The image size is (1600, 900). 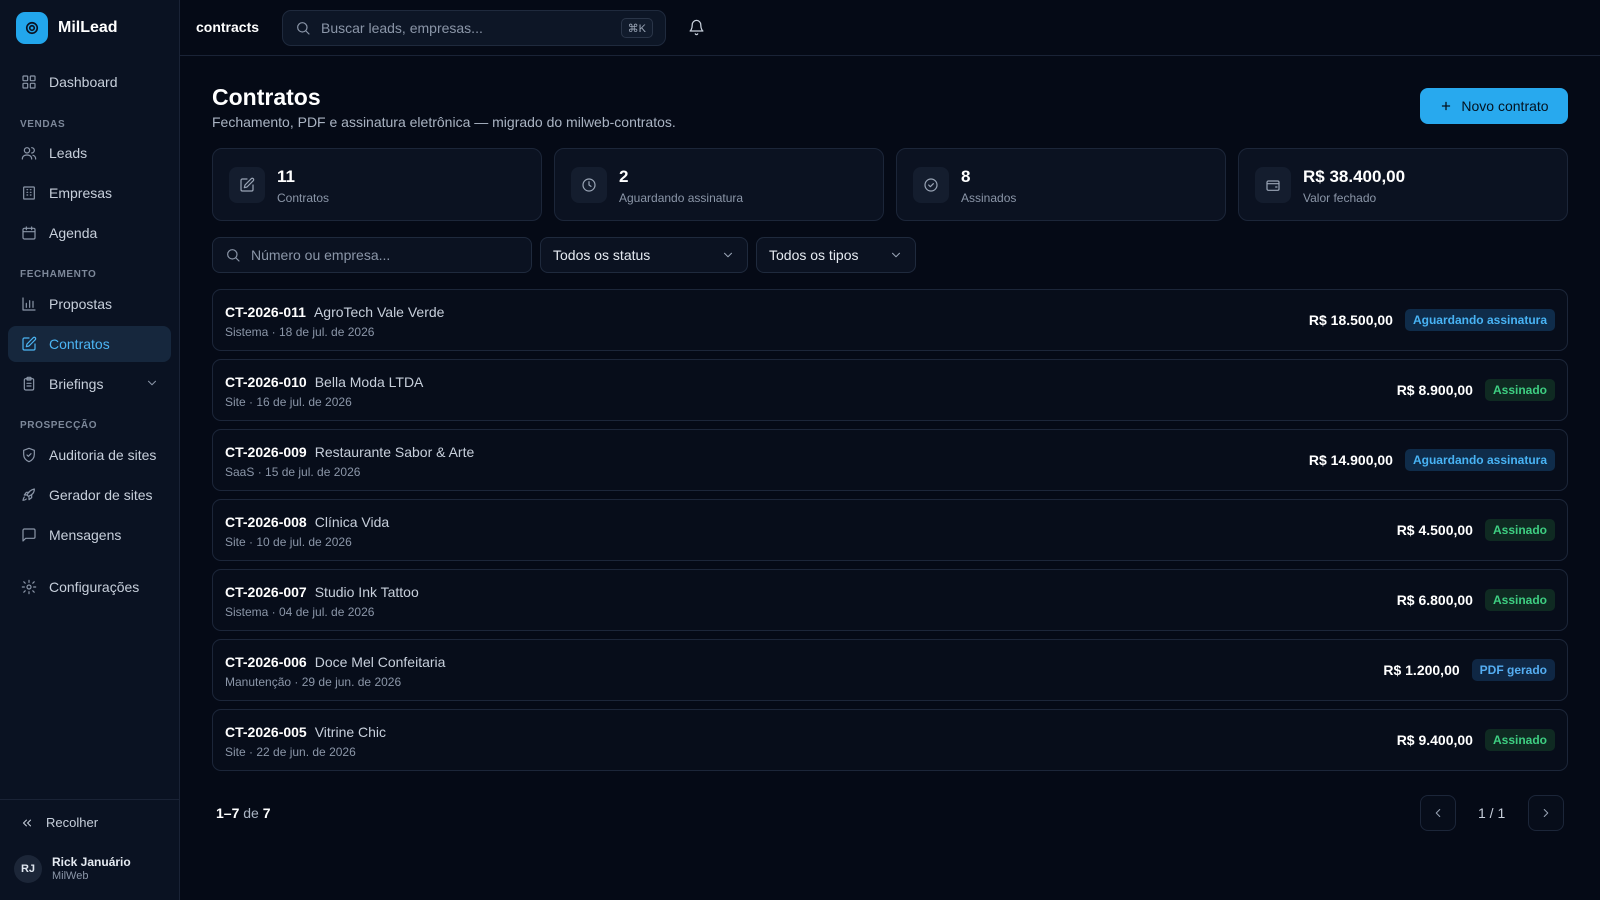 What do you see at coordinates (29, 455) in the screenshot?
I see `shield-check-icon` at bounding box center [29, 455].